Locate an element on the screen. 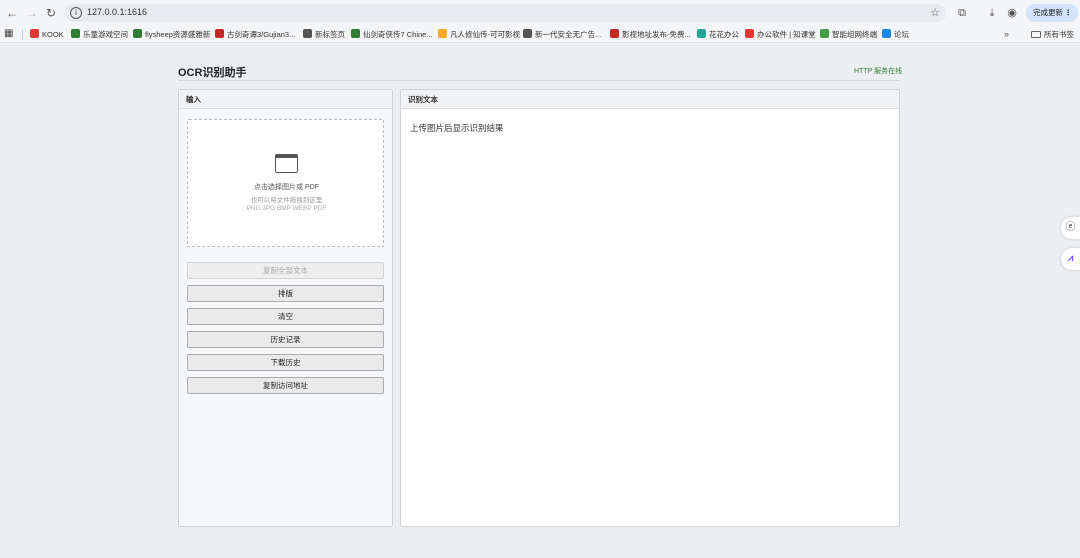 This screenshot has width=1080, height=558. address-bar: i 127.0.0.1:1616 ☆ is located at coordinates (505, 13).